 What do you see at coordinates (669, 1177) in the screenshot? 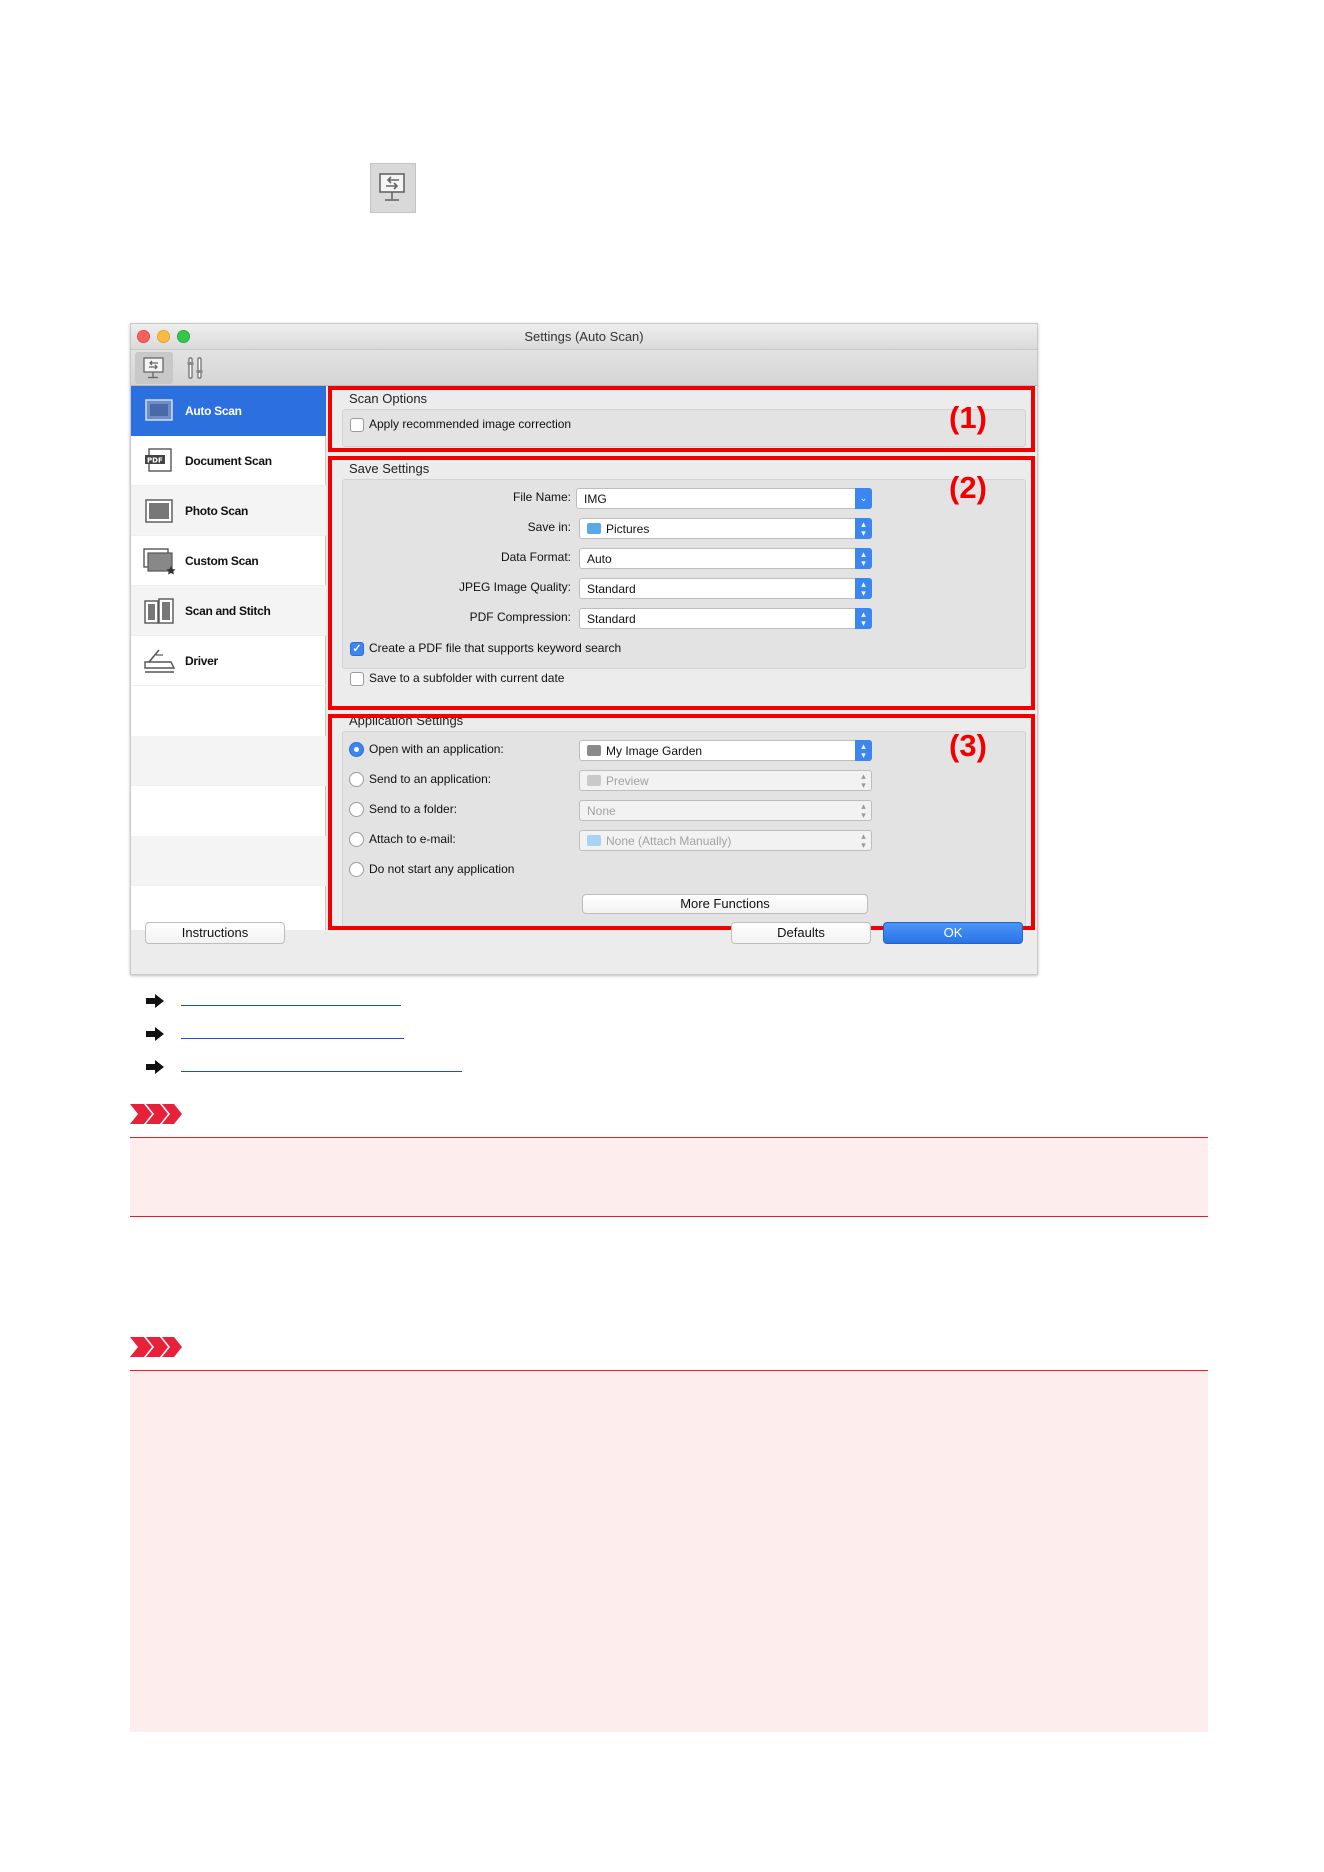
I see `important-note-box` at bounding box center [669, 1177].